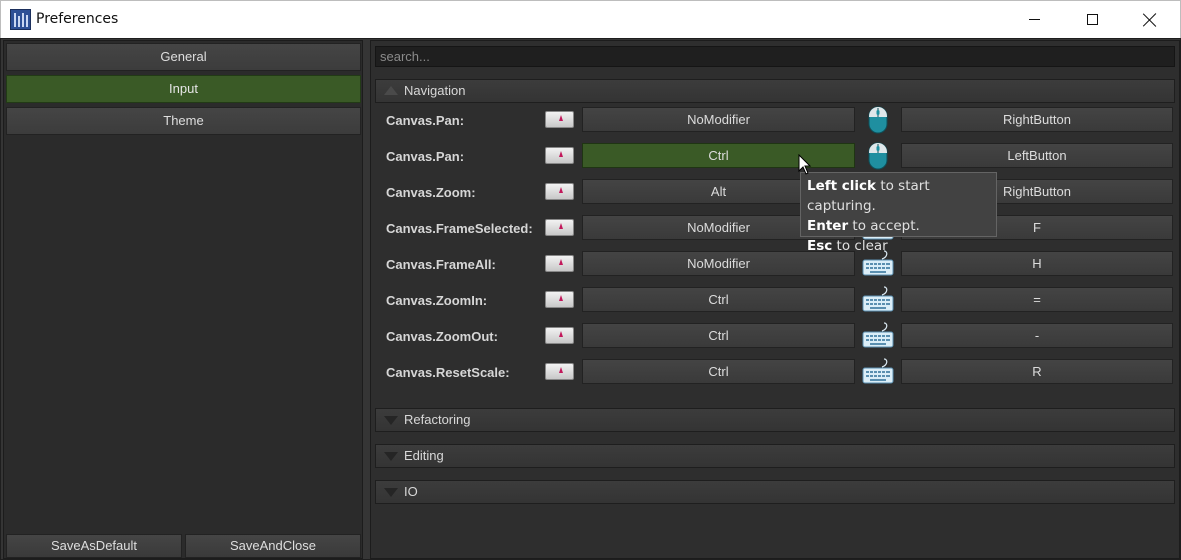 This screenshot has width=1181, height=560. Describe the element at coordinates (424, 455) in the screenshot. I see `section-title: Editing` at that location.